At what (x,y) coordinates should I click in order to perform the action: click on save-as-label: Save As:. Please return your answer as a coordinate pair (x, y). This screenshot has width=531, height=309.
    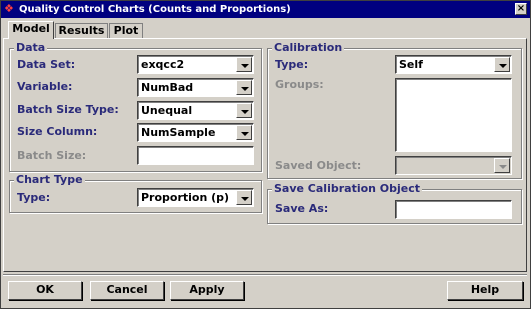
    Looking at the image, I should click on (302, 208).